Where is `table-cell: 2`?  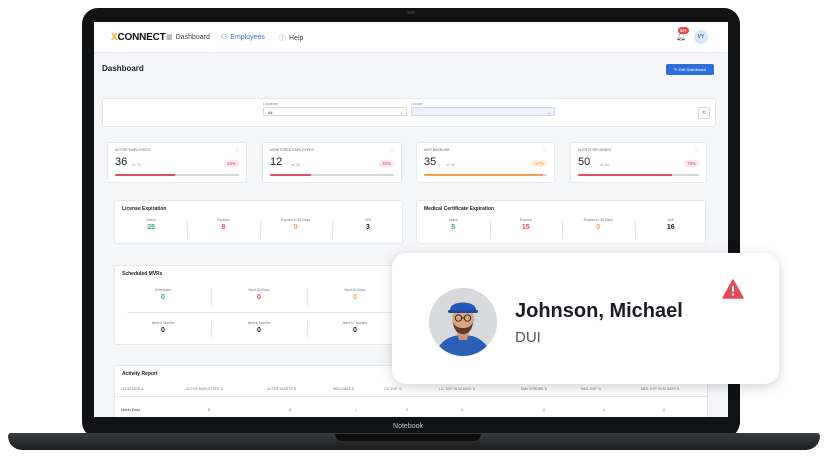
table-cell: 2 is located at coordinates (407, 409).